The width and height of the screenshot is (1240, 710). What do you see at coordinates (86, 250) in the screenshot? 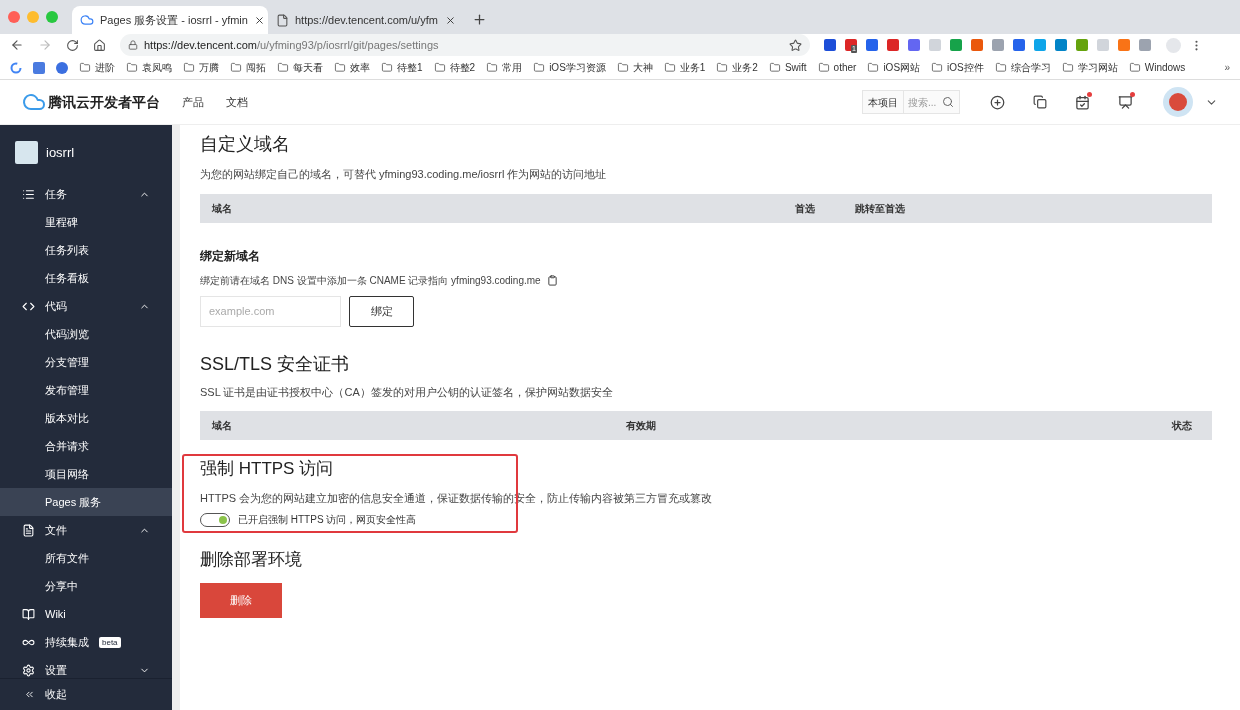
I see `sidebar-subitem: 任务列表` at bounding box center [86, 250].